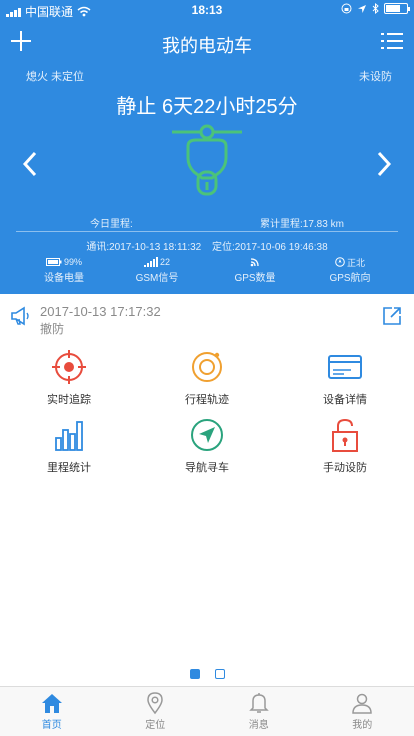 This screenshot has height=736, width=414. Describe the element at coordinates (207, 383) in the screenshot. I see `trip-track-button: 行程轨迹` at that location.